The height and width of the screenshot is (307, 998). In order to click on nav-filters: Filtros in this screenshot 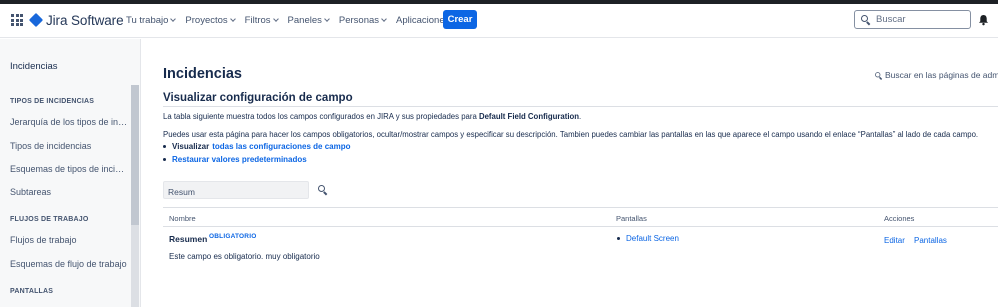, I will do `click(261, 20)`.